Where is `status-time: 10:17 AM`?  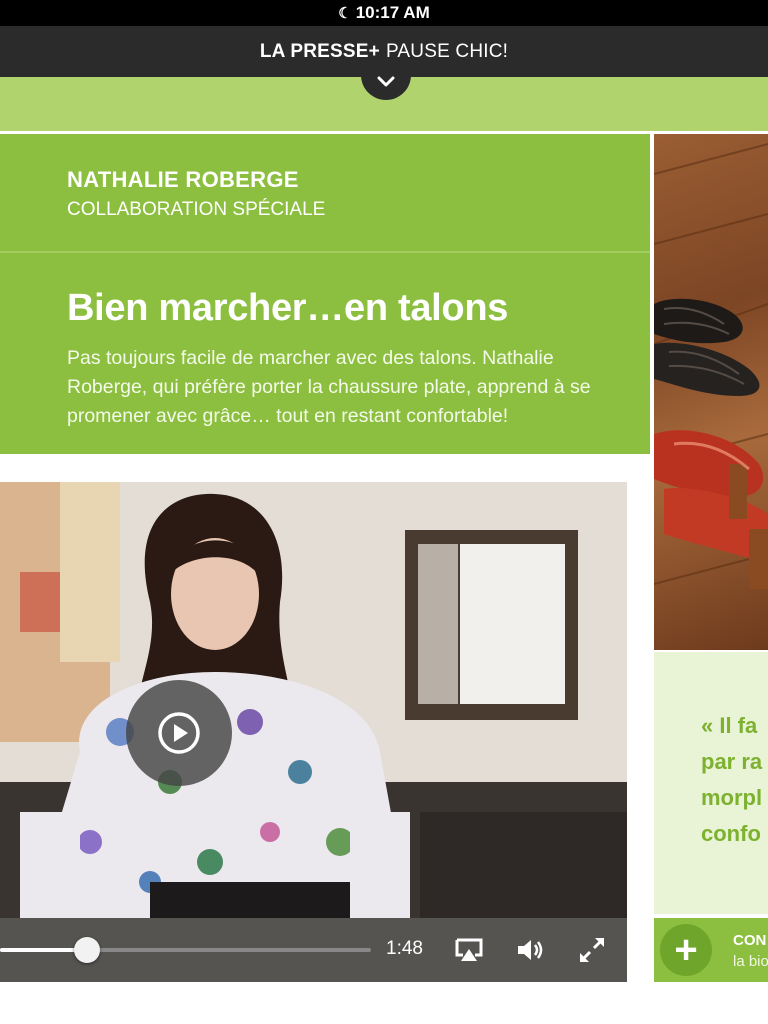 status-time: 10:17 AM is located at coordinates (392, 12).